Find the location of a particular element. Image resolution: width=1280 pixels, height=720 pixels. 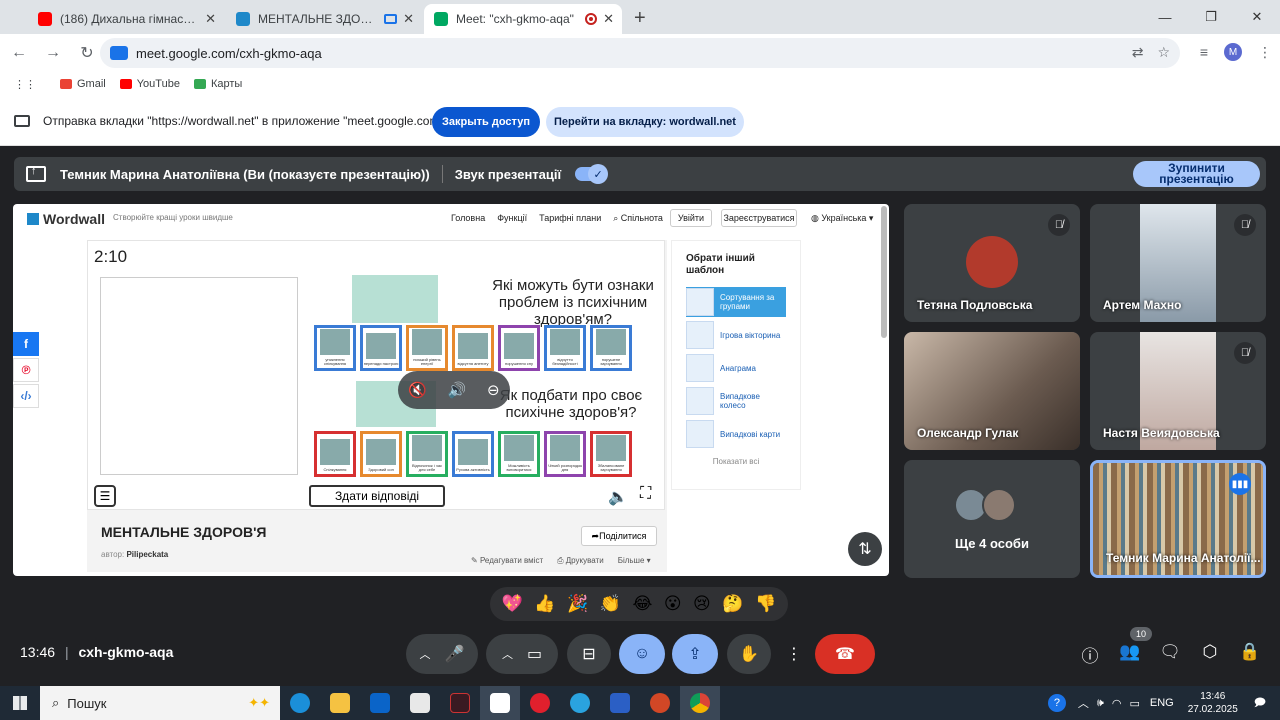

nav-community: ⌕ Спільнота is located at coordinates (638, 218).